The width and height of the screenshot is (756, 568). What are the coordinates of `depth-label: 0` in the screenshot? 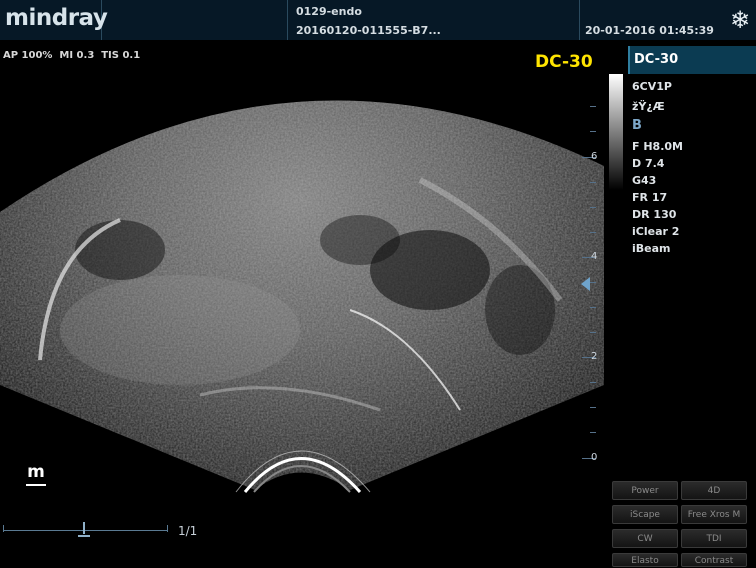 It's located at (594, 457).